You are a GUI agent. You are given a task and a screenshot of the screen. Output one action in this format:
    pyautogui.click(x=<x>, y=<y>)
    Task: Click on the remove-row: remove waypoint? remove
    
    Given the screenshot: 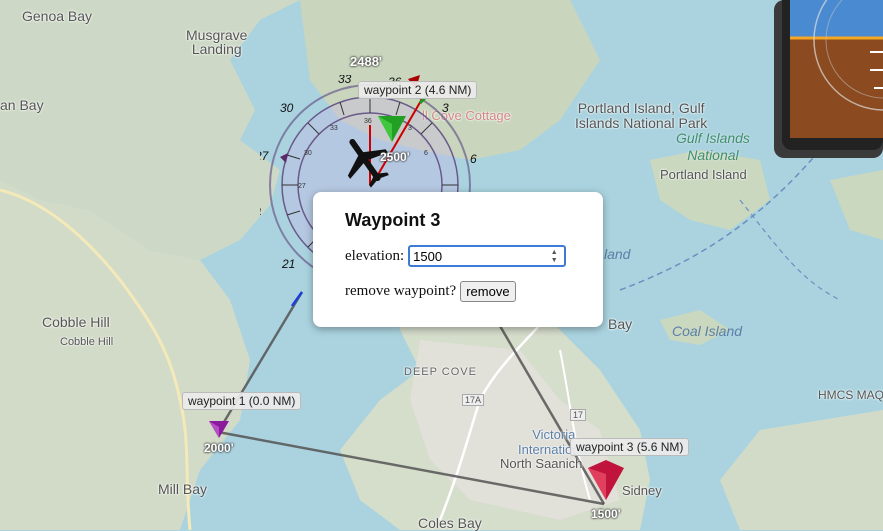 What is the action you would take?
    pyautogui.click(x=458, y=291)
    